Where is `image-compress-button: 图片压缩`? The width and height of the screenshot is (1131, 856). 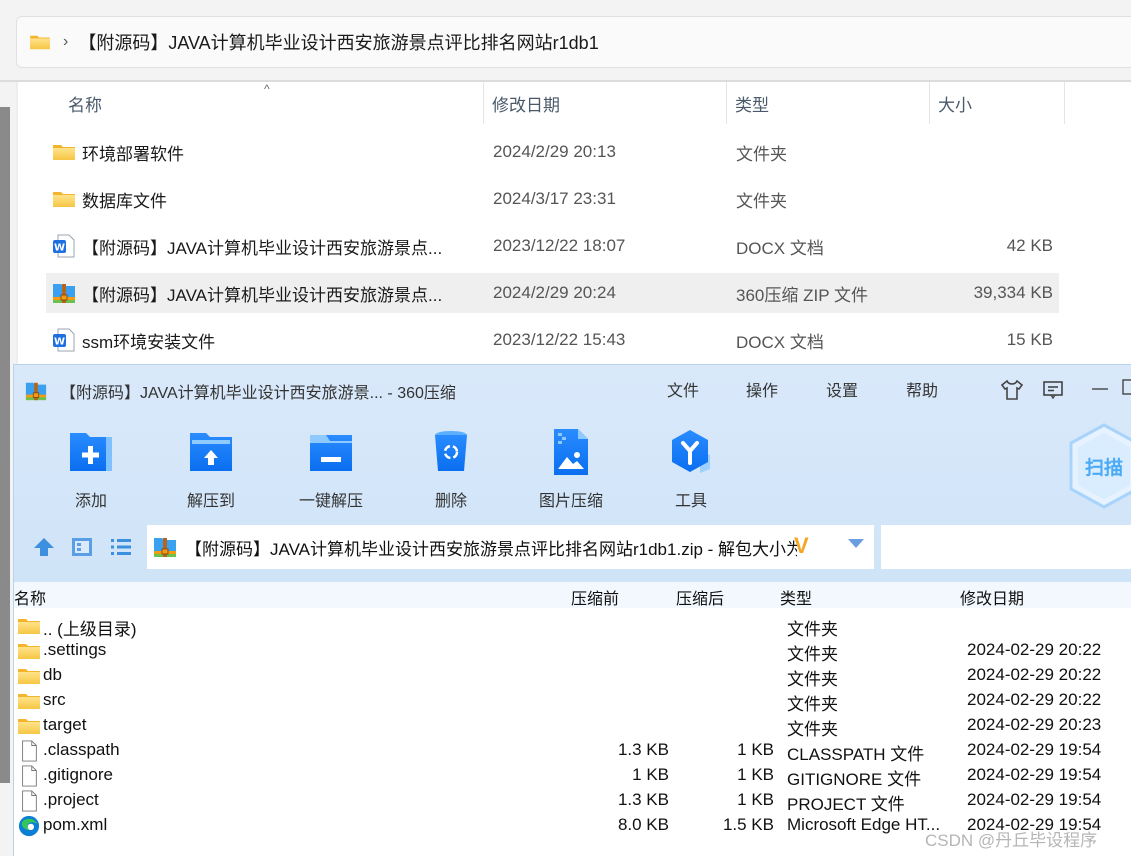
image-compress-button: 图片压缩 is located at coordinates (571, 469).